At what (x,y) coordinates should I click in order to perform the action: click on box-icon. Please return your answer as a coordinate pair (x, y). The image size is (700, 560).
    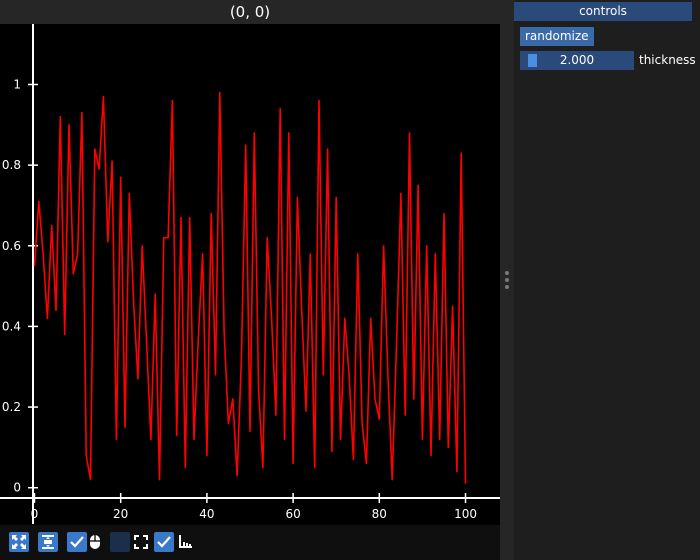
    Looking at the image, I should click on (120, 542).